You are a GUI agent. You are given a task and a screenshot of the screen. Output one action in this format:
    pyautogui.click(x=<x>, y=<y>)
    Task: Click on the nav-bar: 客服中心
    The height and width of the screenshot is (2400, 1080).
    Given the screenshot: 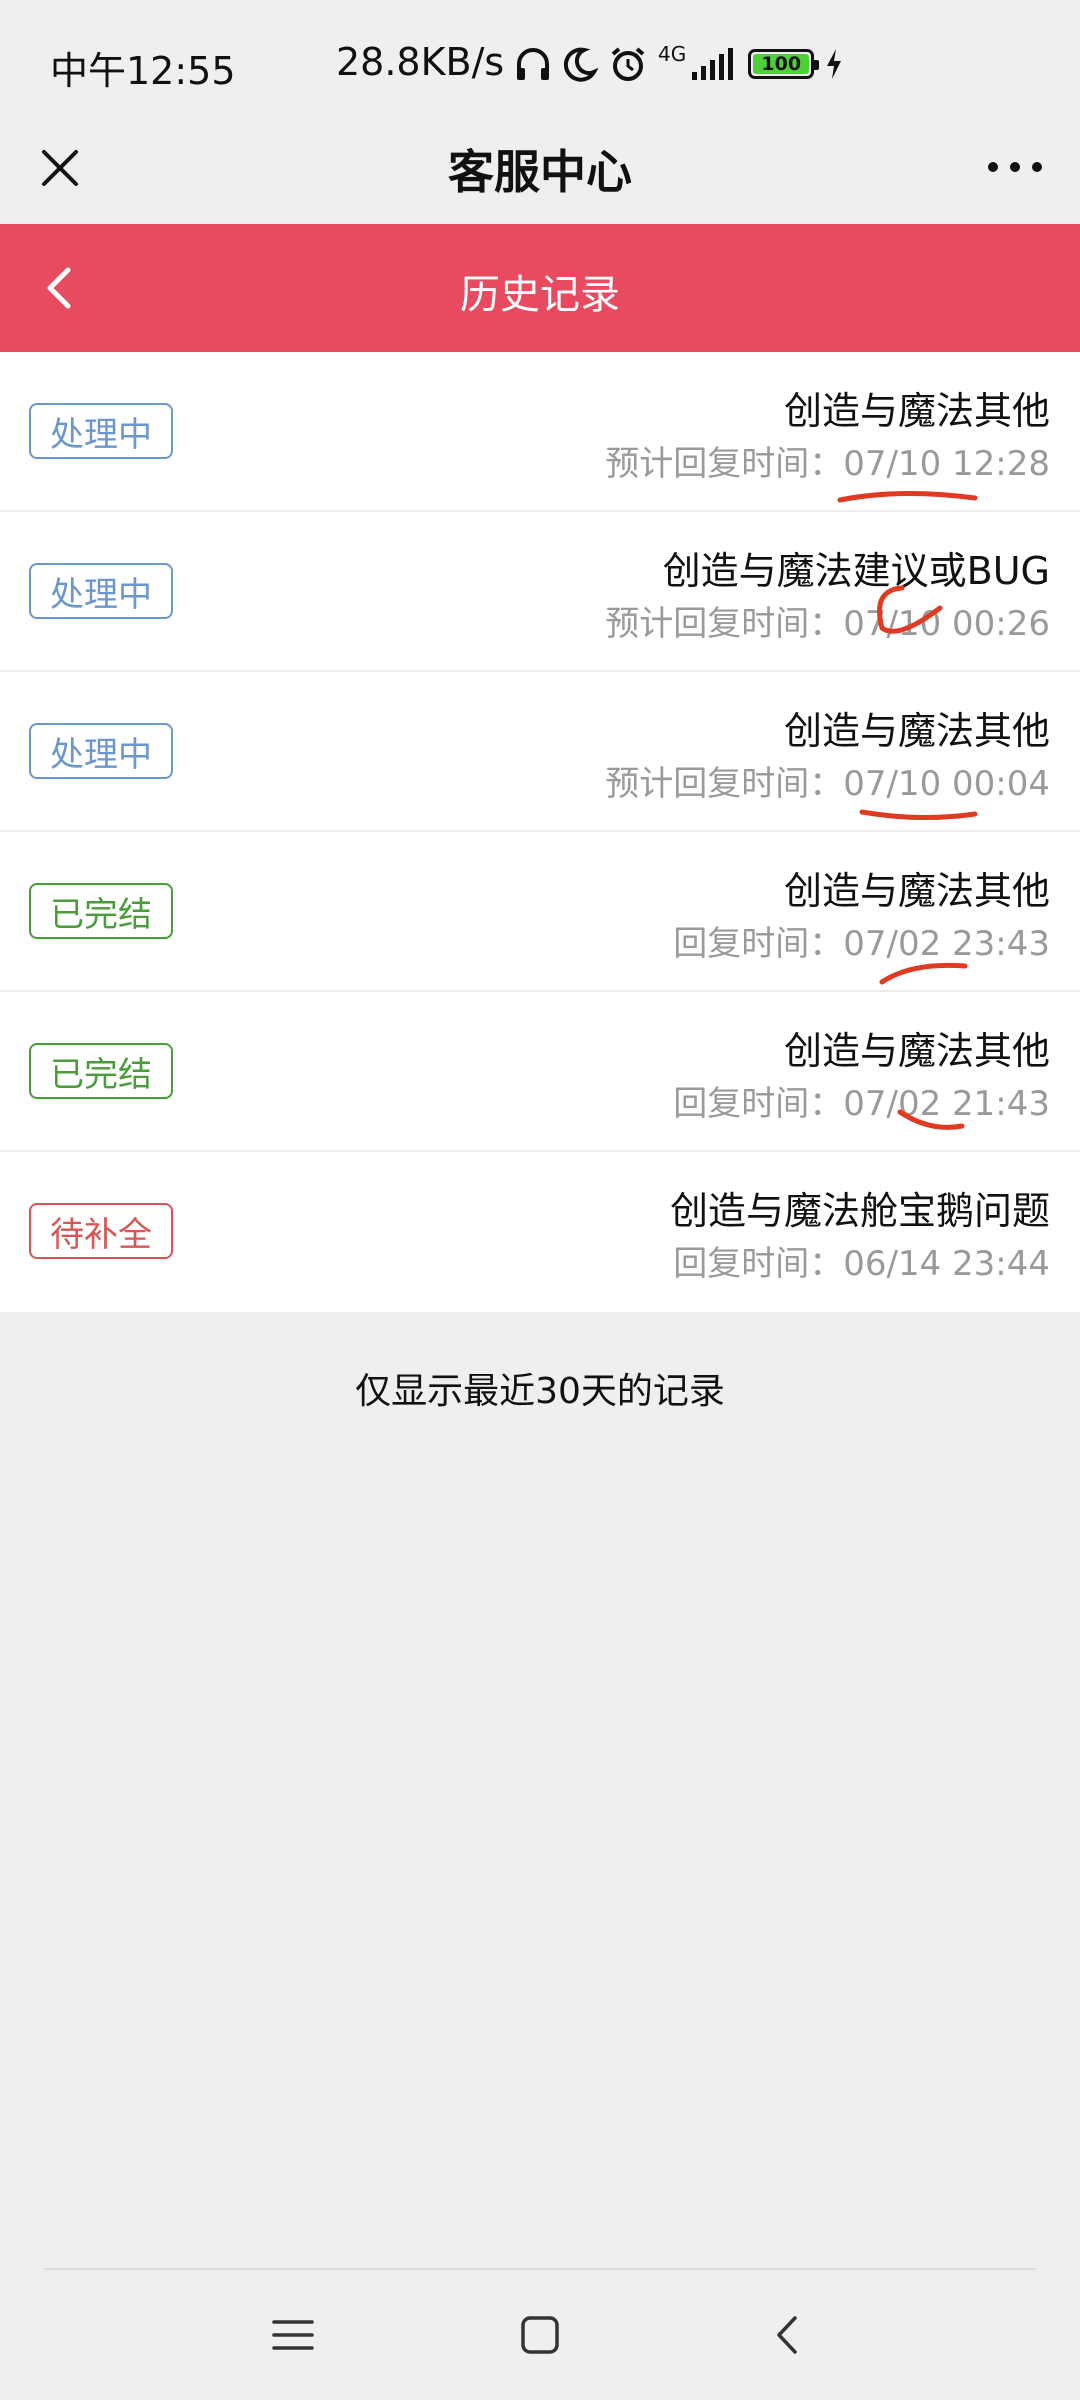 What is the action you would take?
    pyautogui.click(x=540, y=168)
    